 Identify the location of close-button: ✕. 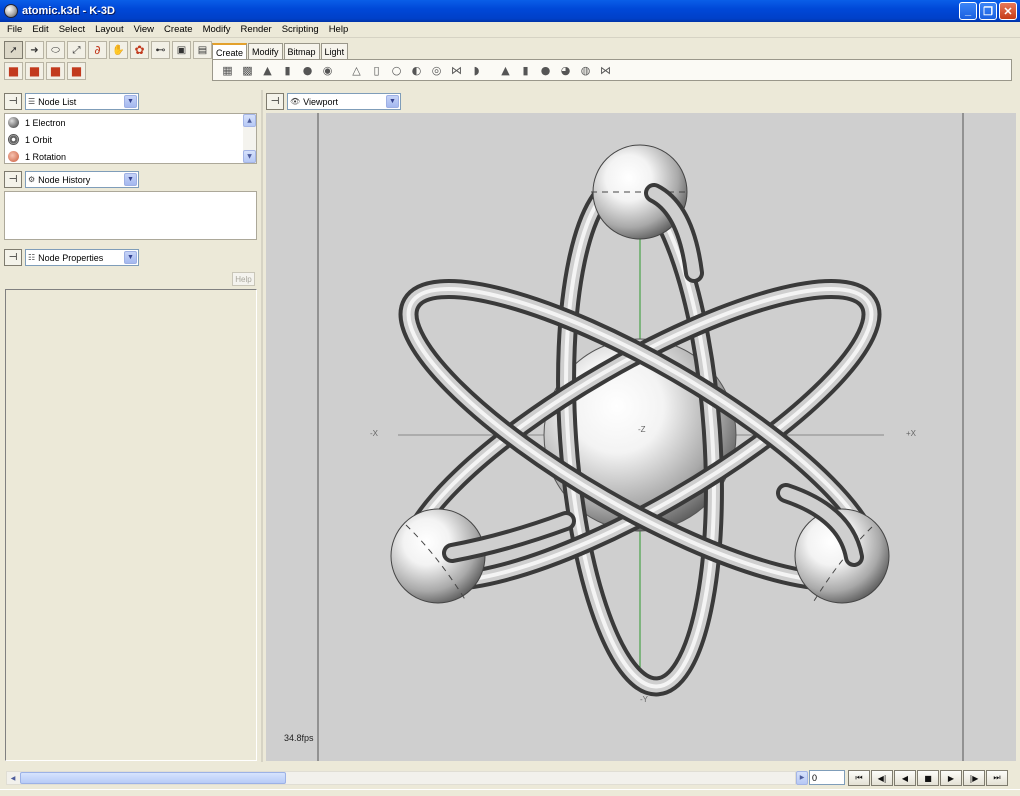
(1008, 11).